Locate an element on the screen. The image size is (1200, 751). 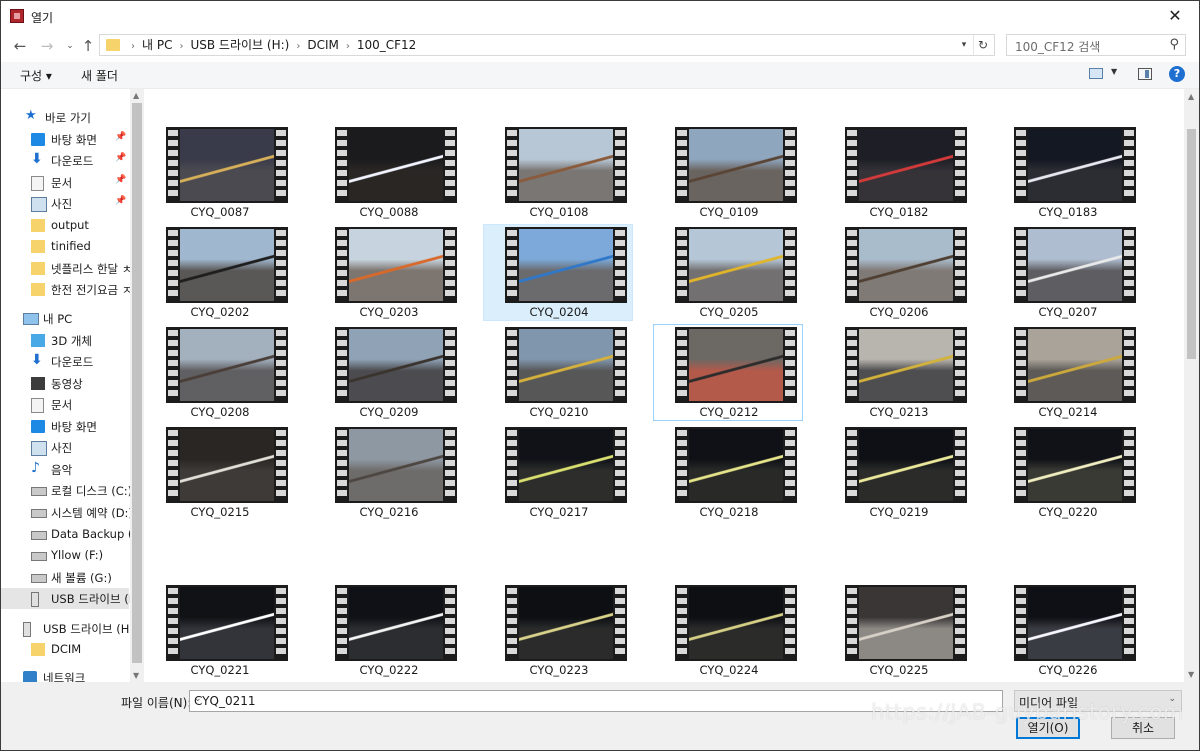
file-item: CYQ_0087 is located at coordinates (219, 172).